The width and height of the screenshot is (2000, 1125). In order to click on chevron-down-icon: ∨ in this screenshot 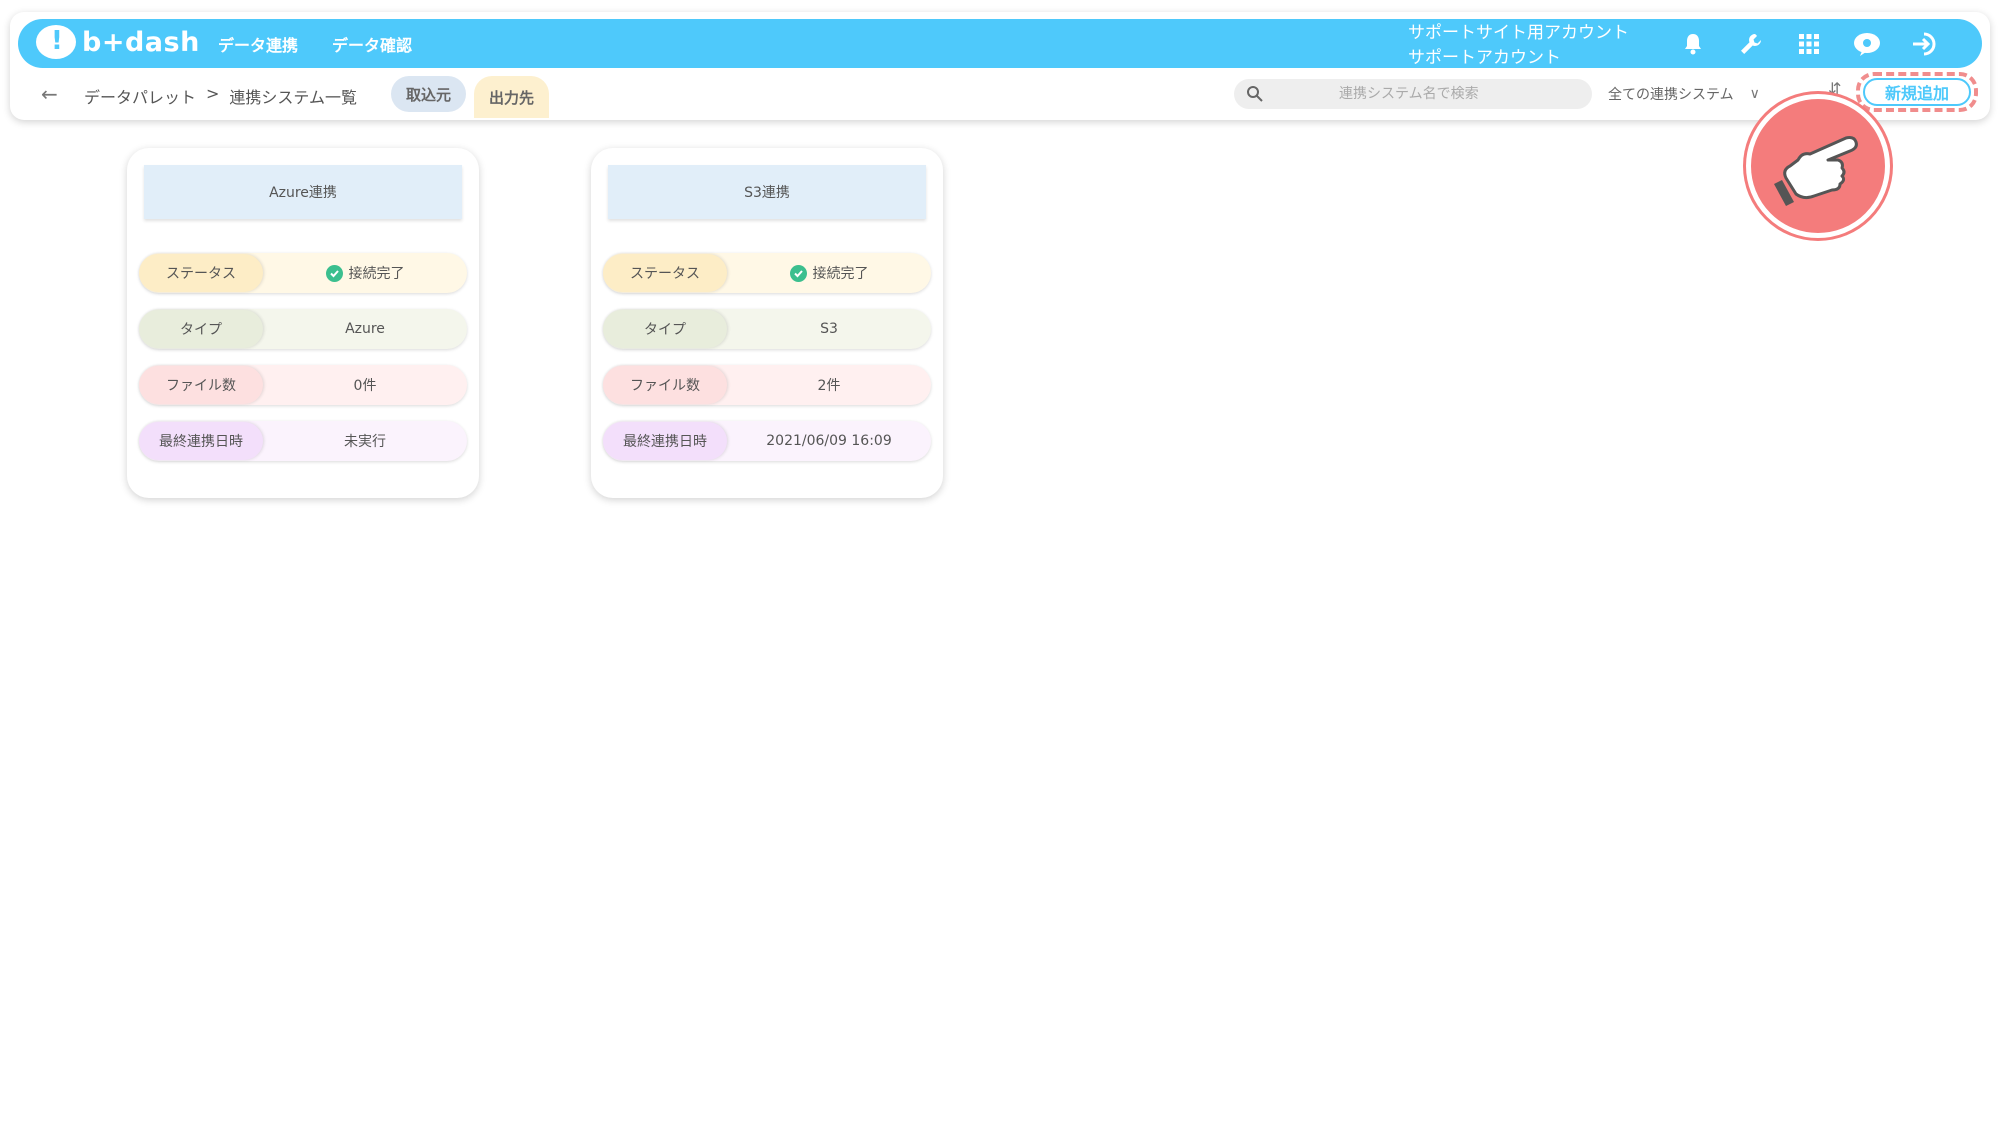, I will do `click(1754, 94)`.